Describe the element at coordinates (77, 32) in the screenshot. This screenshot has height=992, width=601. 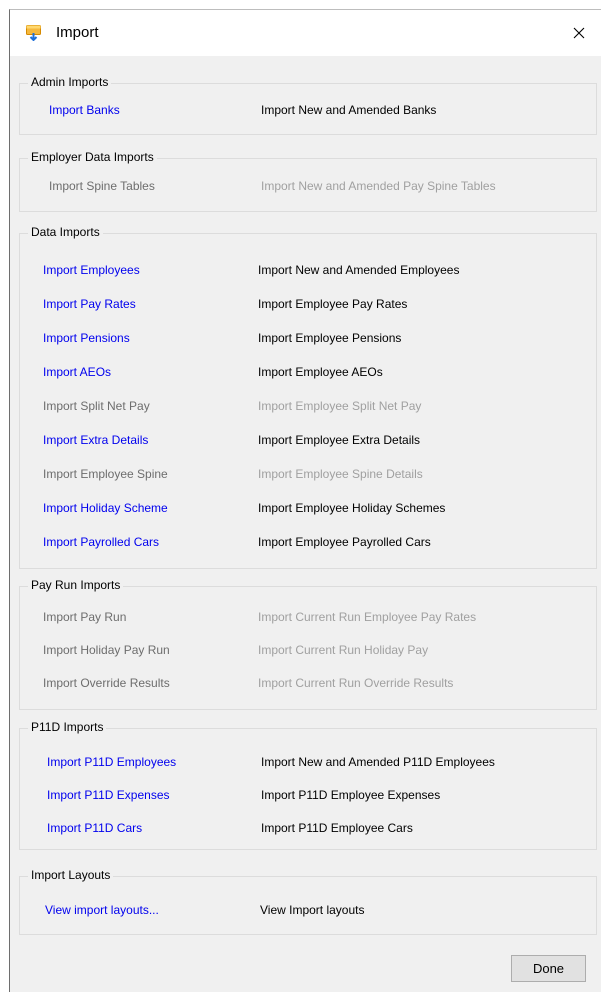
I see `window-title: Import` at that location.